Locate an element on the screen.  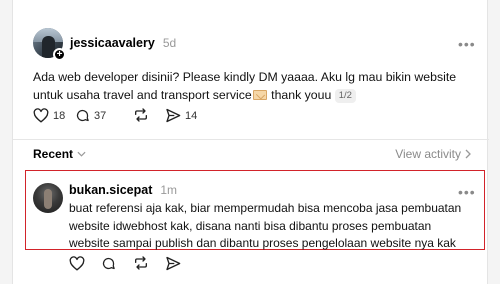
like-count: 18 is located at coordinates (59, 115).